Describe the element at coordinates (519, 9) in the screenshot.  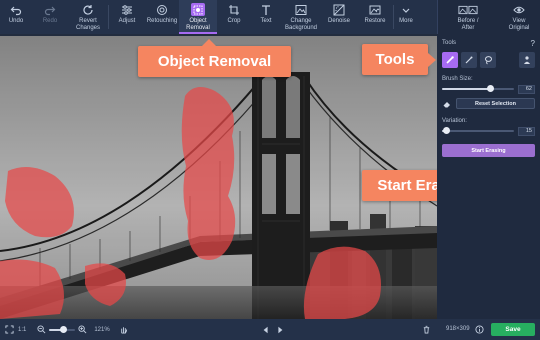
I see `eye-icon` at that location.